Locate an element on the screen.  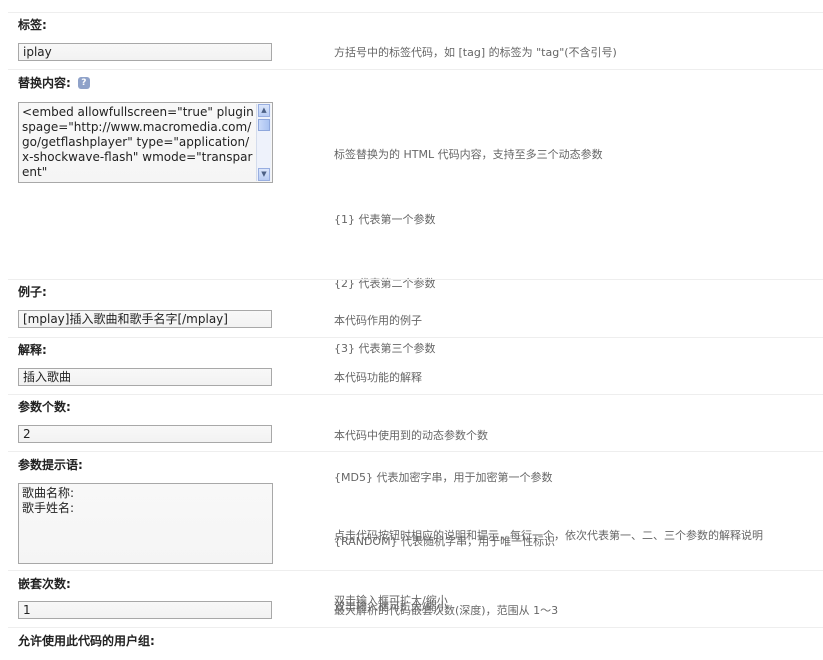
explanation-input: 插入歌曲 is located at coordinates (145, 377).